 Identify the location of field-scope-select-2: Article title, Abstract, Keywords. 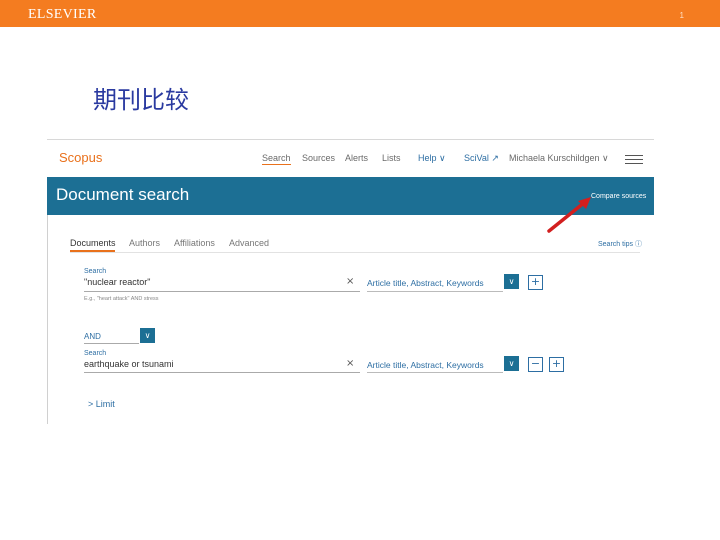
(425, 365).